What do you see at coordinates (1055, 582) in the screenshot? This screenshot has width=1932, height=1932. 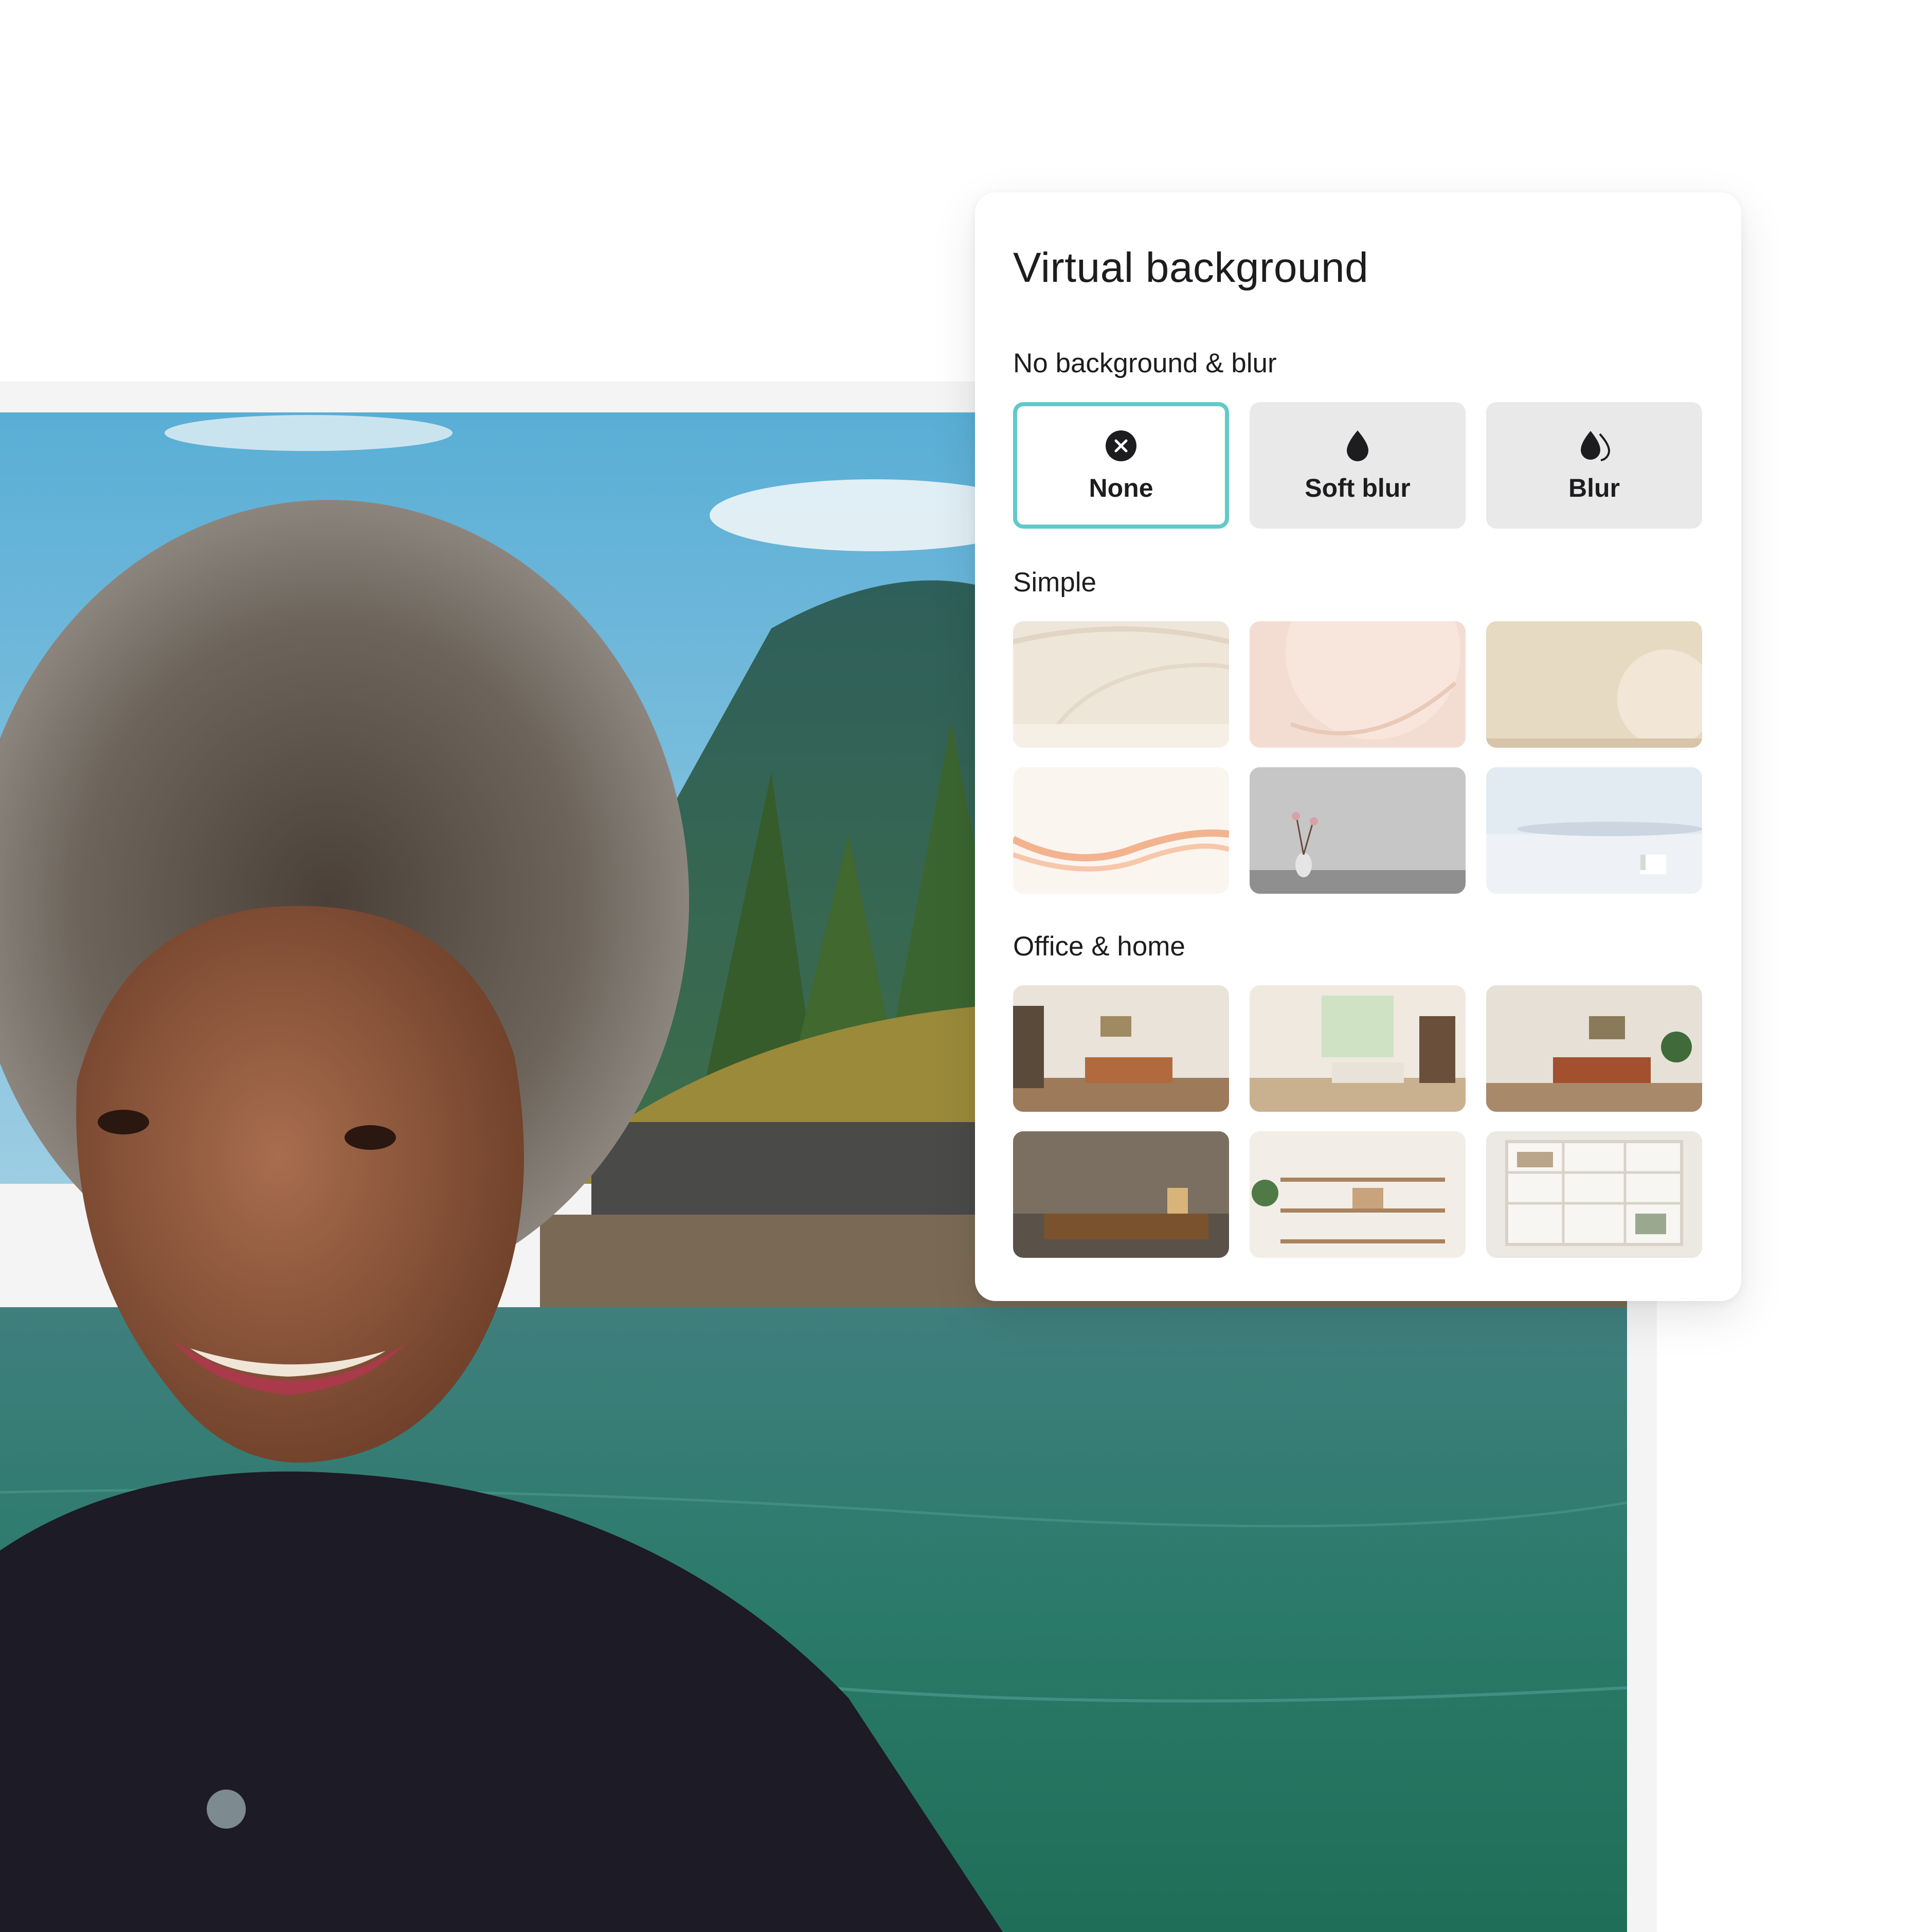 I see `section-label-simple: Simple` at bounding box center [1055, 582].